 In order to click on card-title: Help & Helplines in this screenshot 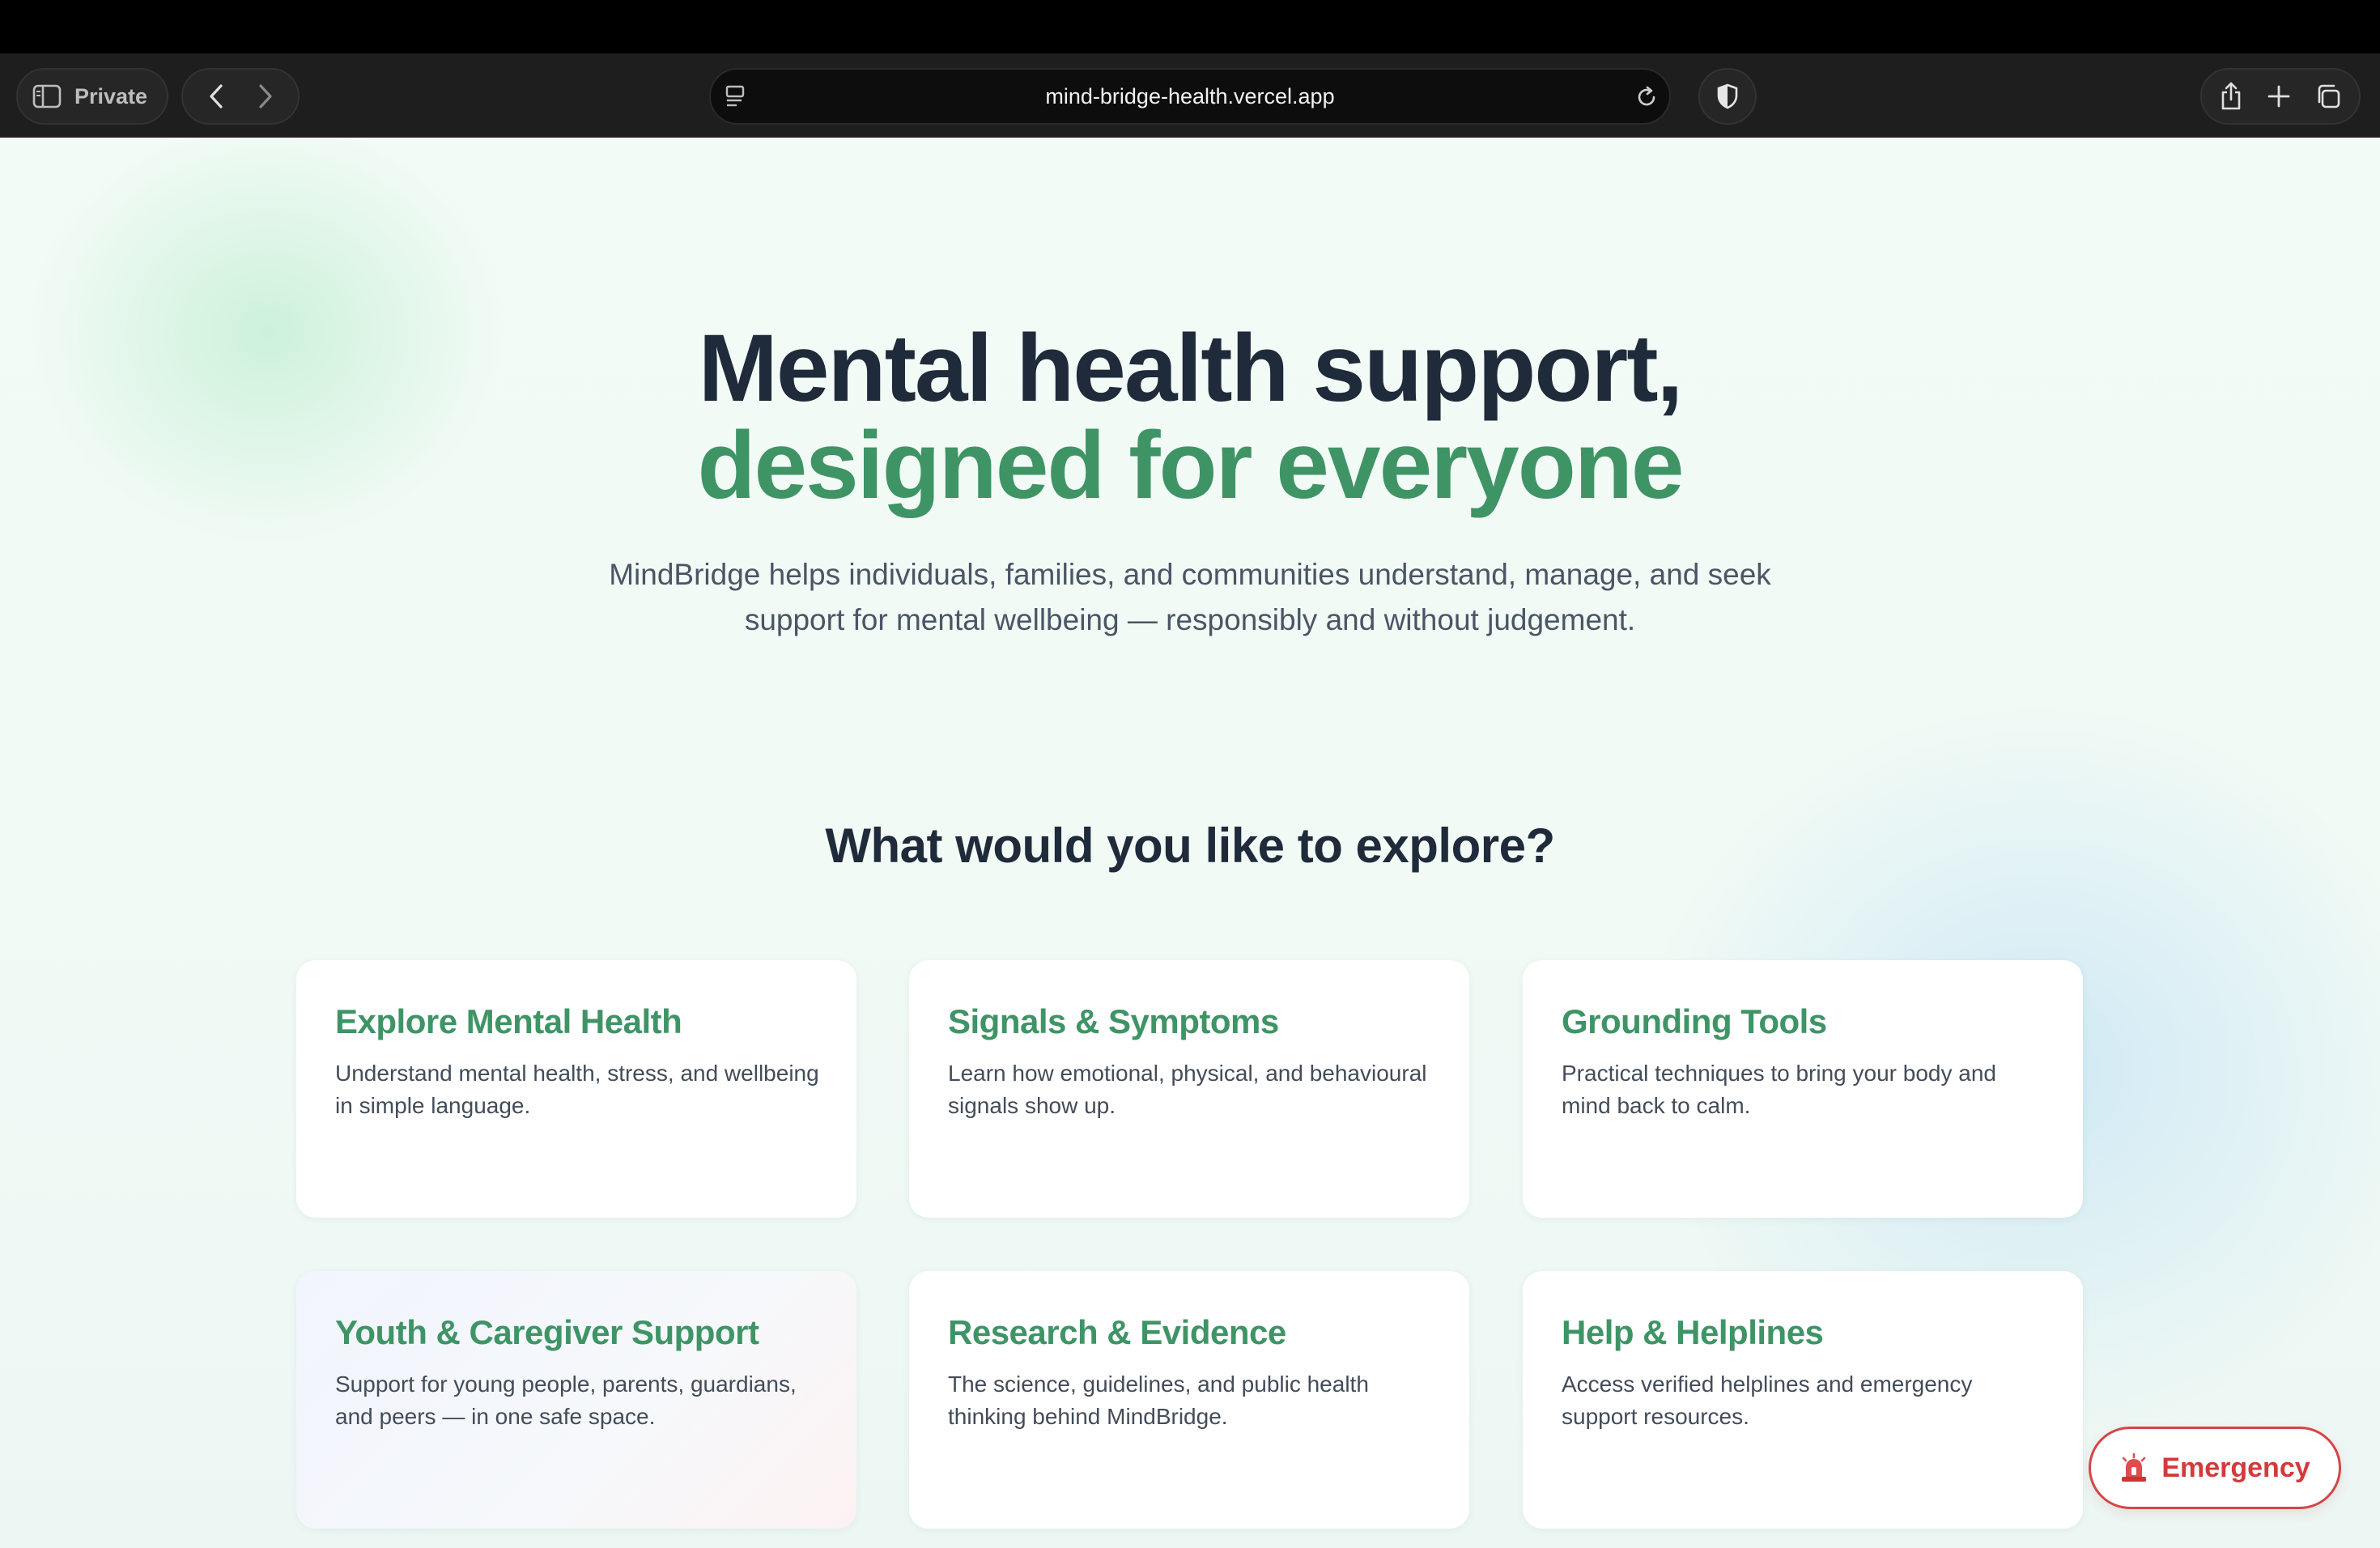, I will do `click(1693, 1332)`.